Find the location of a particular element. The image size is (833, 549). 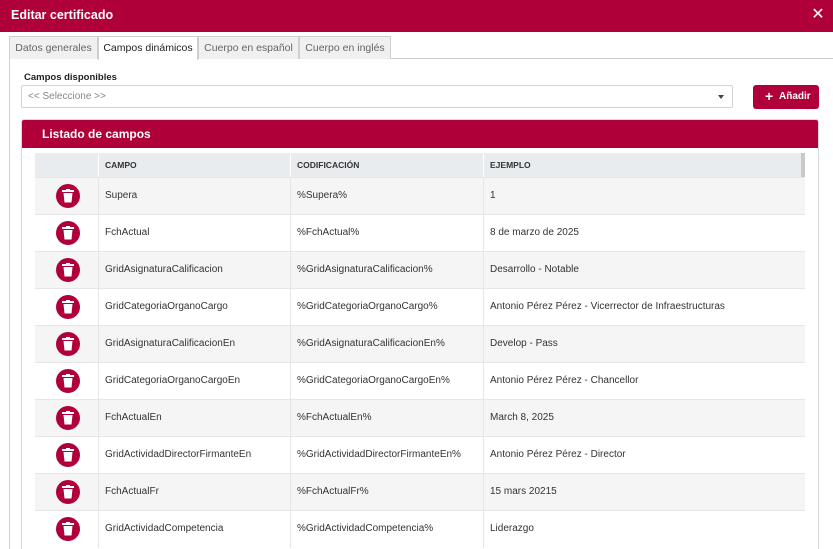

campos-disponibles-label: Campos disponibles is located at coordinates (70, 77).